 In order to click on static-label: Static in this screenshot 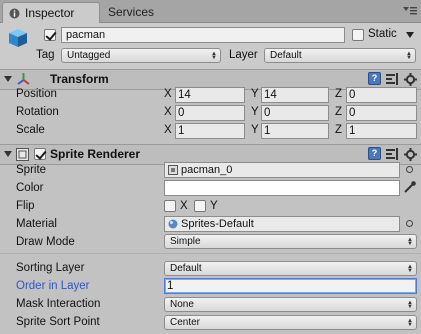, I will do `click(382, 34)`.